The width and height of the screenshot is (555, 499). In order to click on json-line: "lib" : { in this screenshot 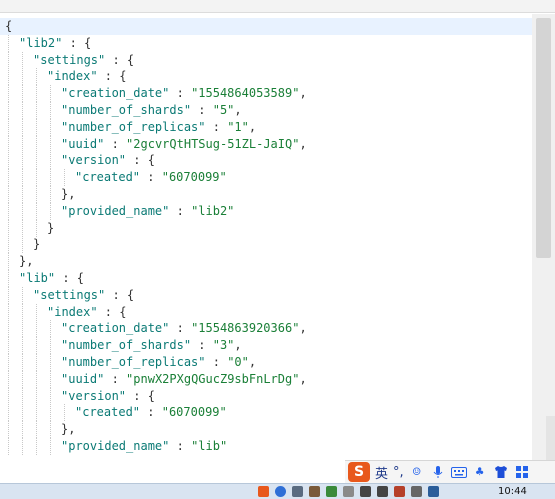, I will do `click(266, 278)`.